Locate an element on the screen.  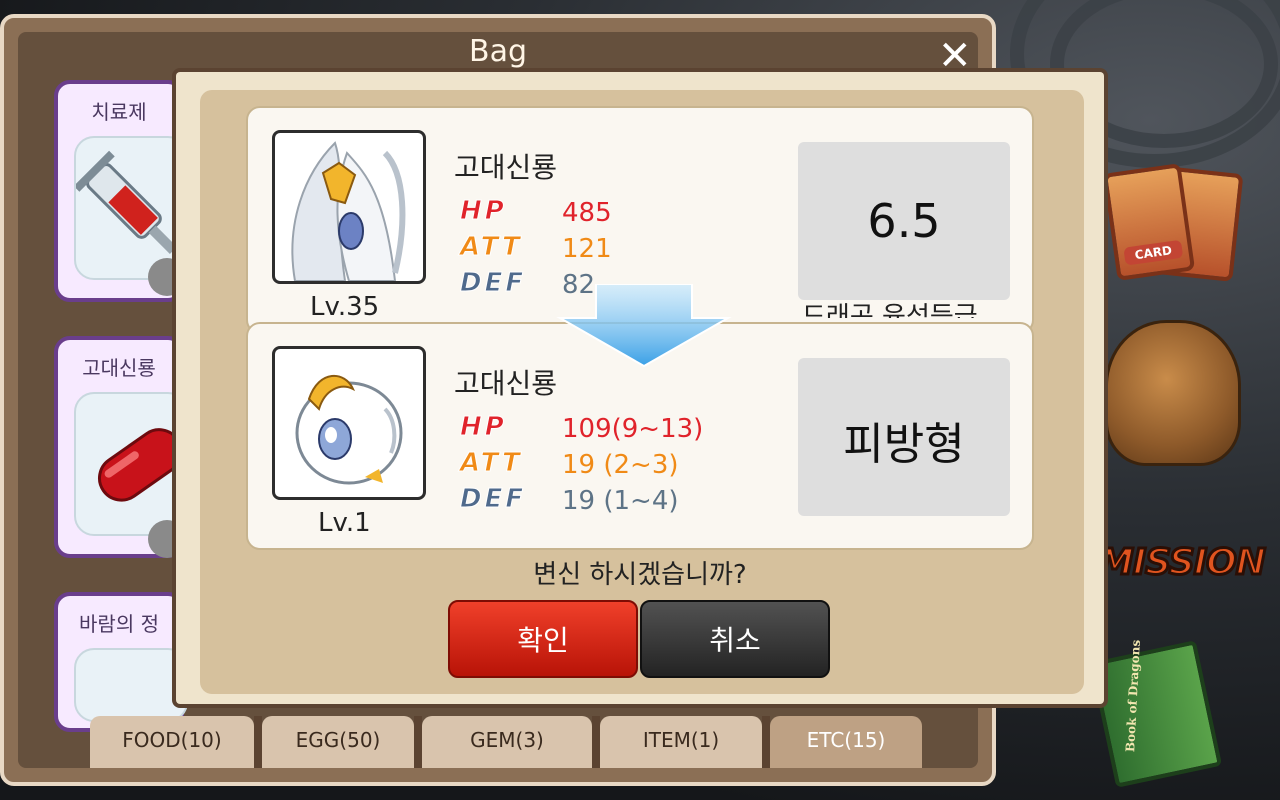
current-hp-value: 485 is located at coordinates (587, 213).